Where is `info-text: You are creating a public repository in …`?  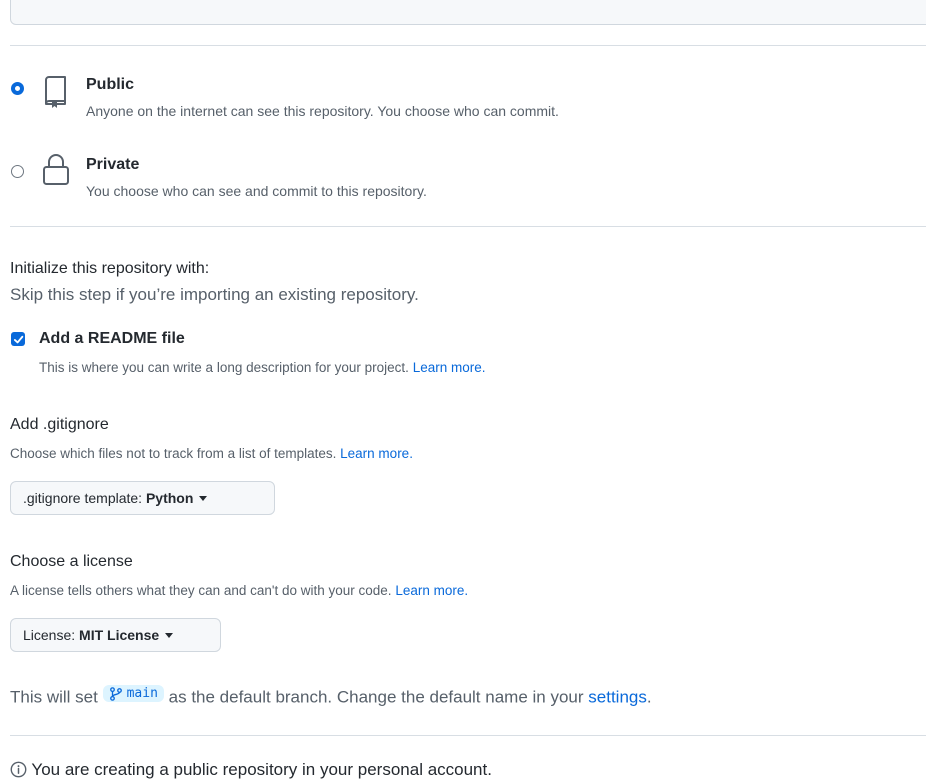
info-text: You are creating a public repository in … is located at coordinates (261, 769).